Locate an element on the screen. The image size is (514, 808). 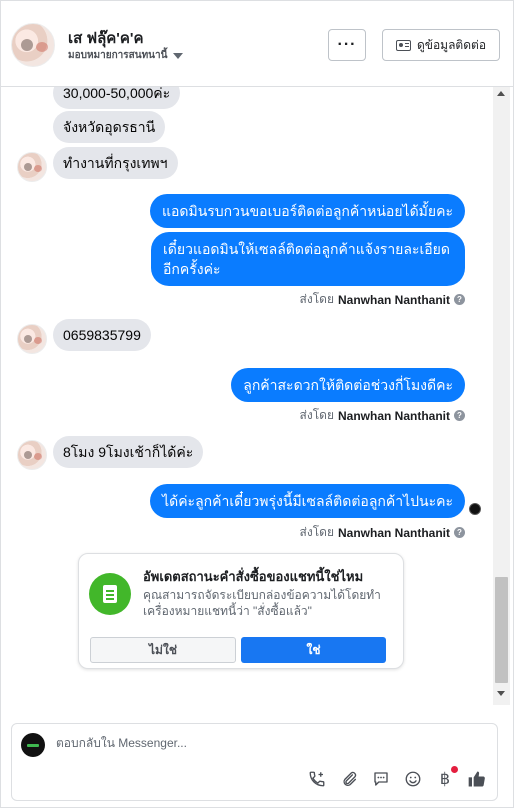
page-avatar is located at coordinates (33, 745).